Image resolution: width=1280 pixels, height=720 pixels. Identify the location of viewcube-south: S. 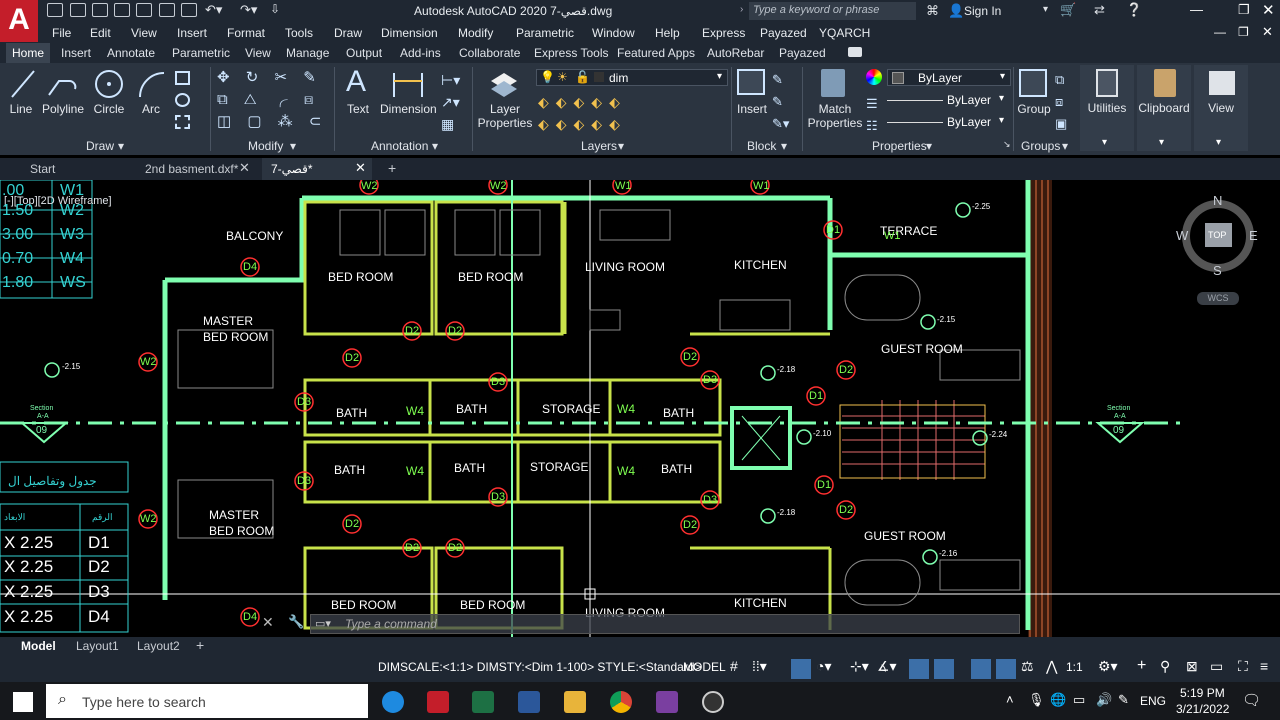
(1217, 270).